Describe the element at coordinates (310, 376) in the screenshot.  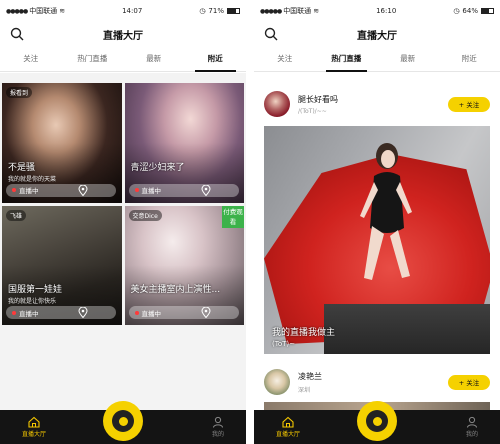
I see `user-name: 凌艳兰` at that location.